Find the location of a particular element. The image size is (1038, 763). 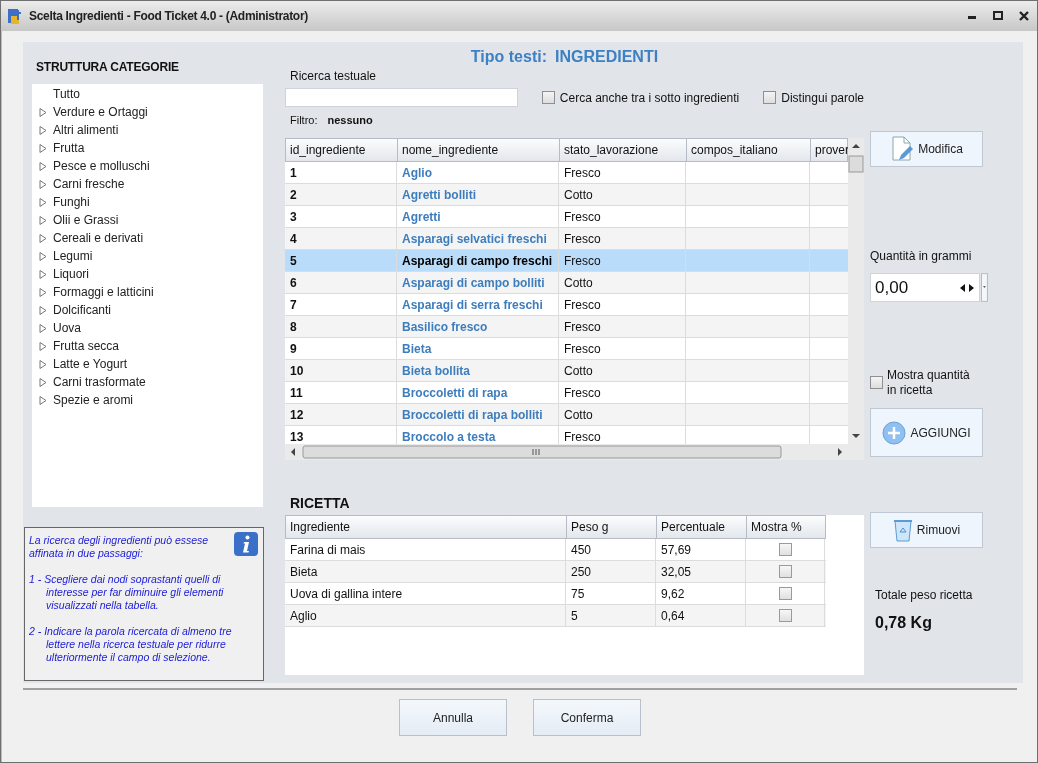

table-row: 7 Asparagi di serra freschi Fresco is located at coordinates (566, 305).